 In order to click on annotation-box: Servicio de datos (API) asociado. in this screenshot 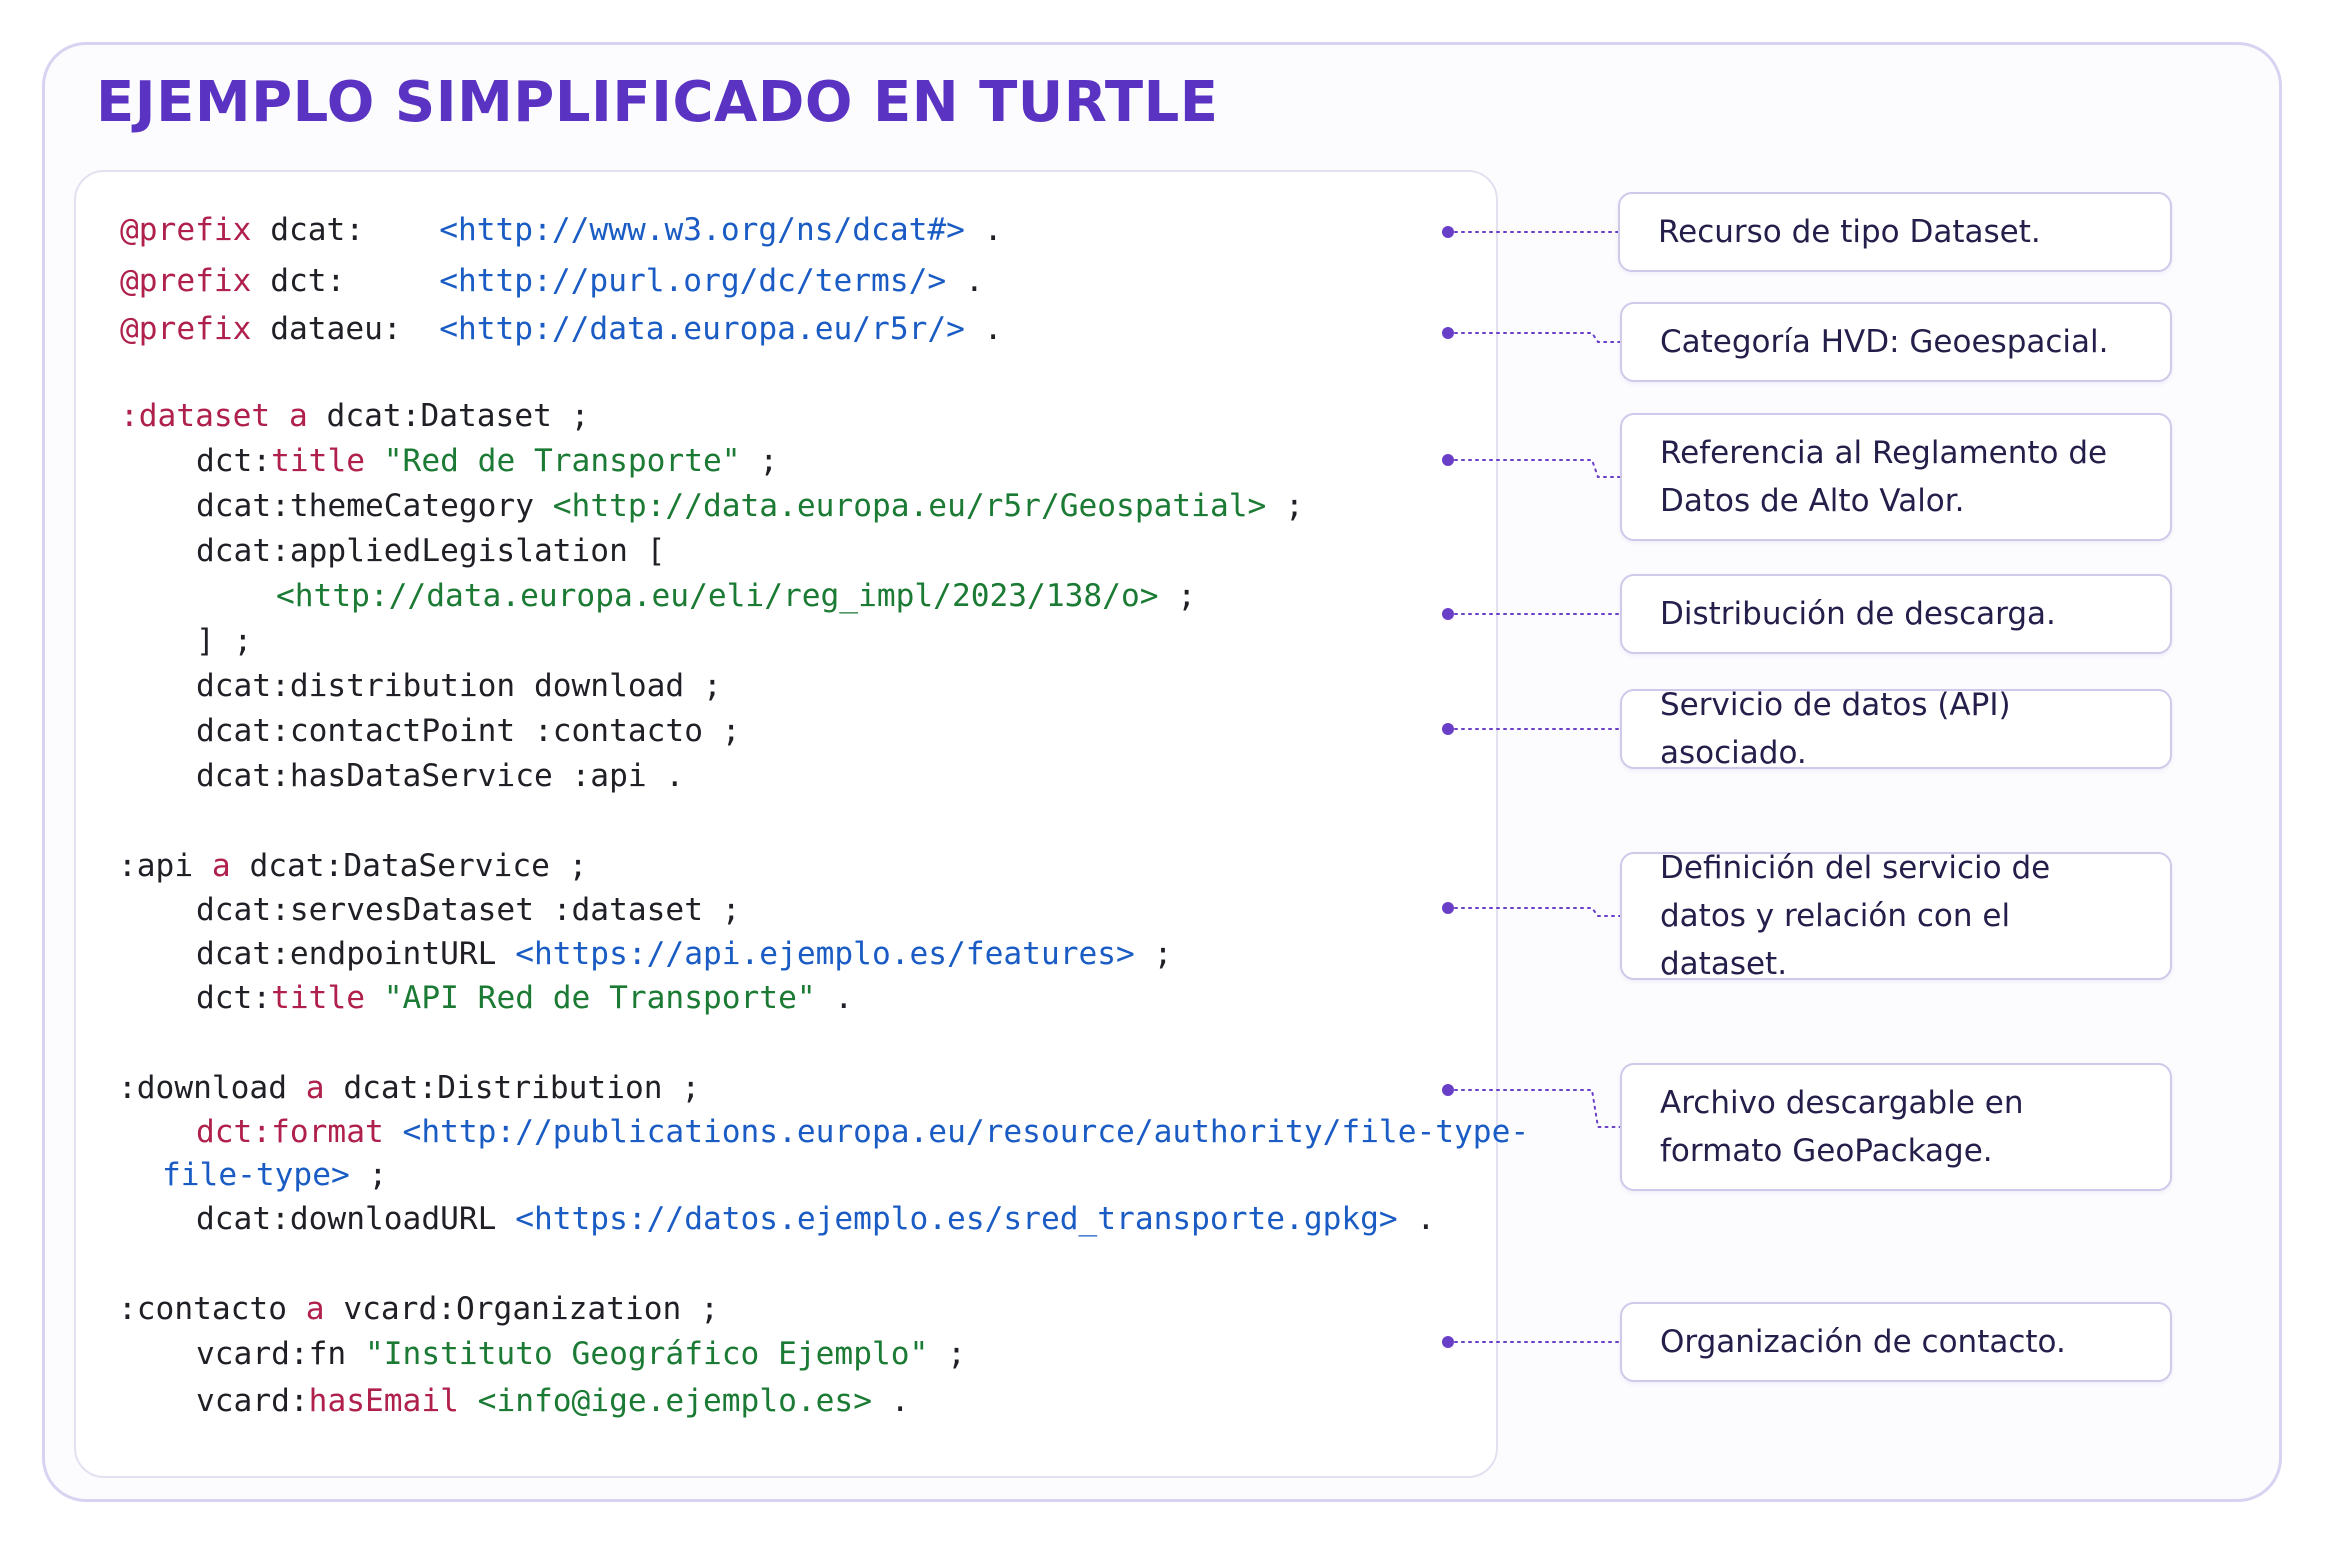, I will do `click(1896, 729)`.